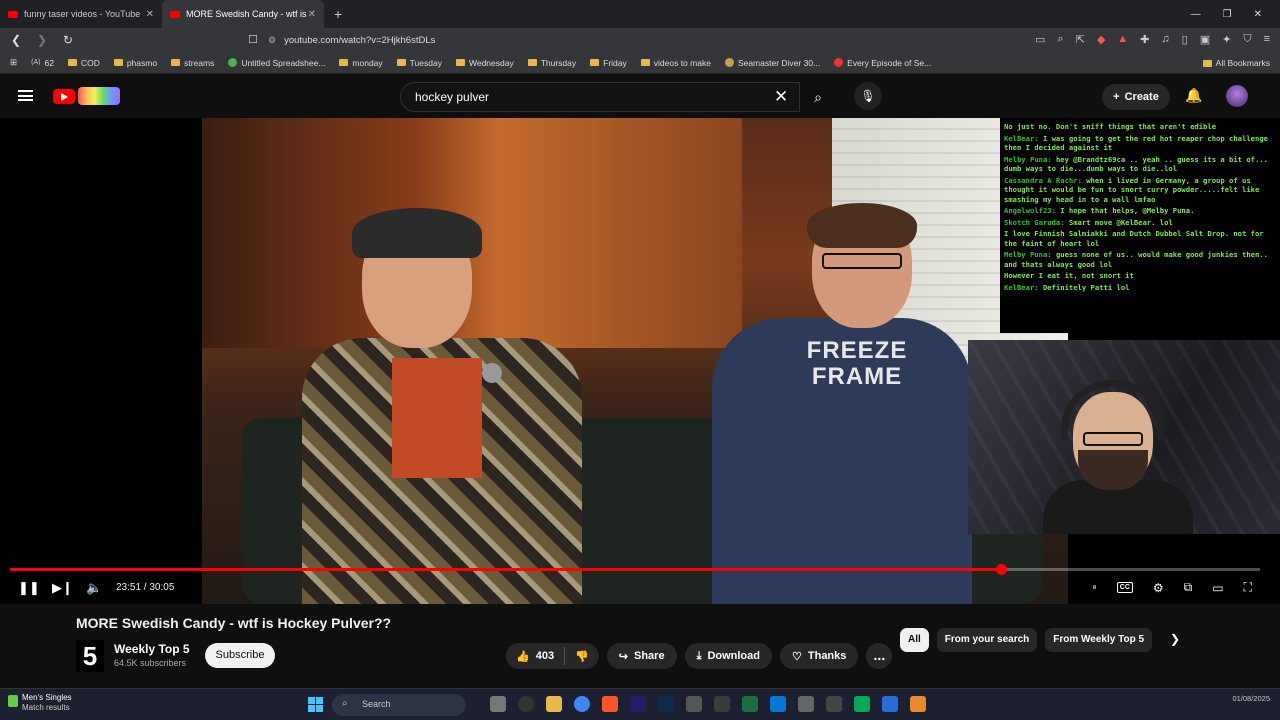  Describe the element at coordinates (582, 656) in the screenshot. I see `dislike-button: 👎` at that location.